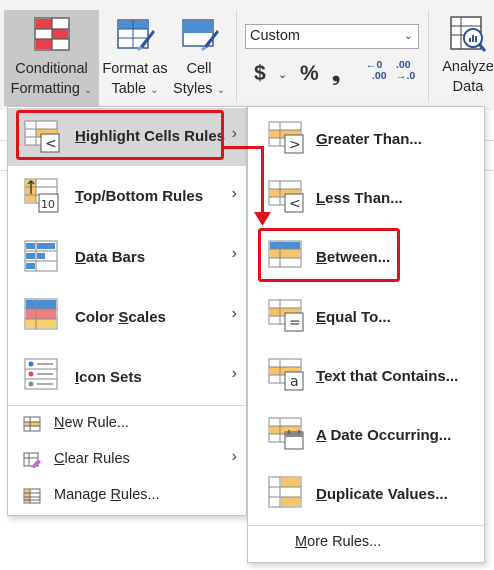 The height and width of the screenshot is (570, 494). What do you see at coordinates (199, 69) in the screenshot?
I see `cell-styles-label-1: Cell` at bounding box center [199, 69].